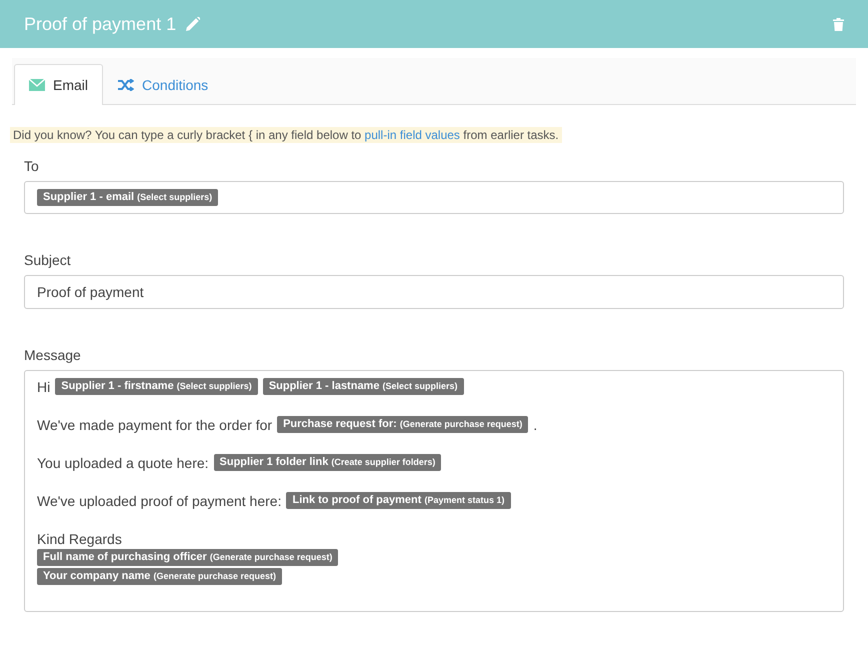 This screenshot has height=648, width=868. Describe the element at coordinates (126, 85) in the screenshot. I see `shuffle-icon` at that location.